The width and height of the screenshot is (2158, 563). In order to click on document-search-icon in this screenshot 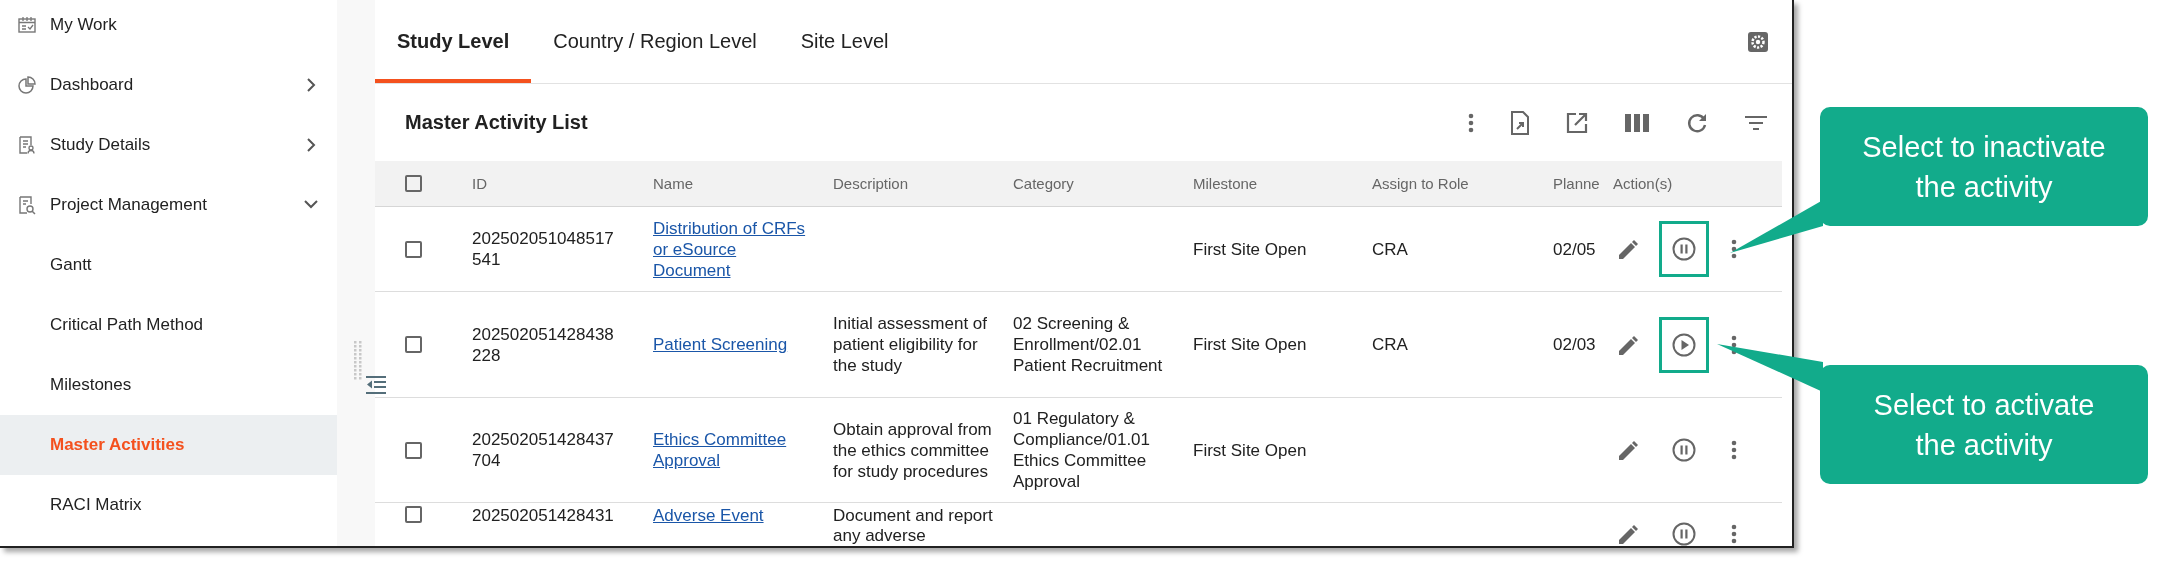, I will do `click(27, 205)`.